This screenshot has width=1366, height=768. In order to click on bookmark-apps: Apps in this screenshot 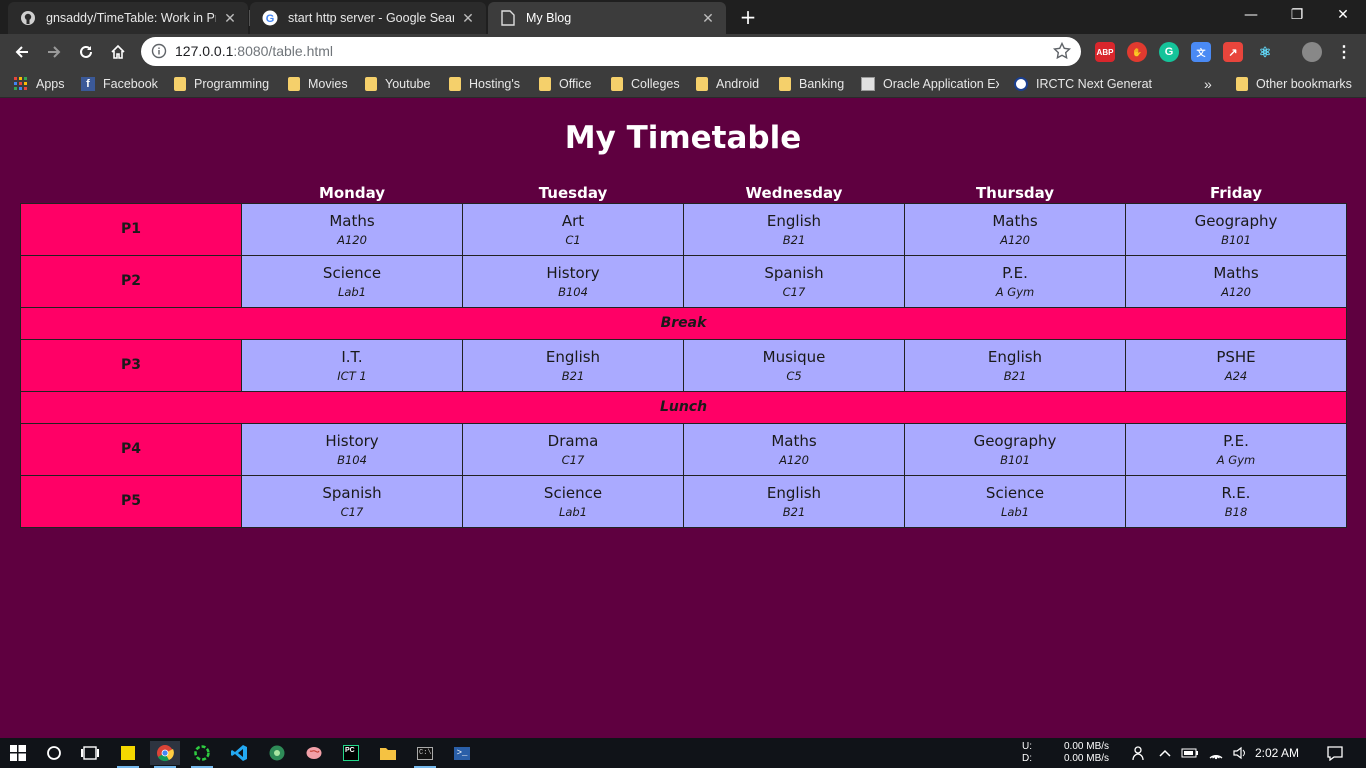, I will do `click(39, 84)`.